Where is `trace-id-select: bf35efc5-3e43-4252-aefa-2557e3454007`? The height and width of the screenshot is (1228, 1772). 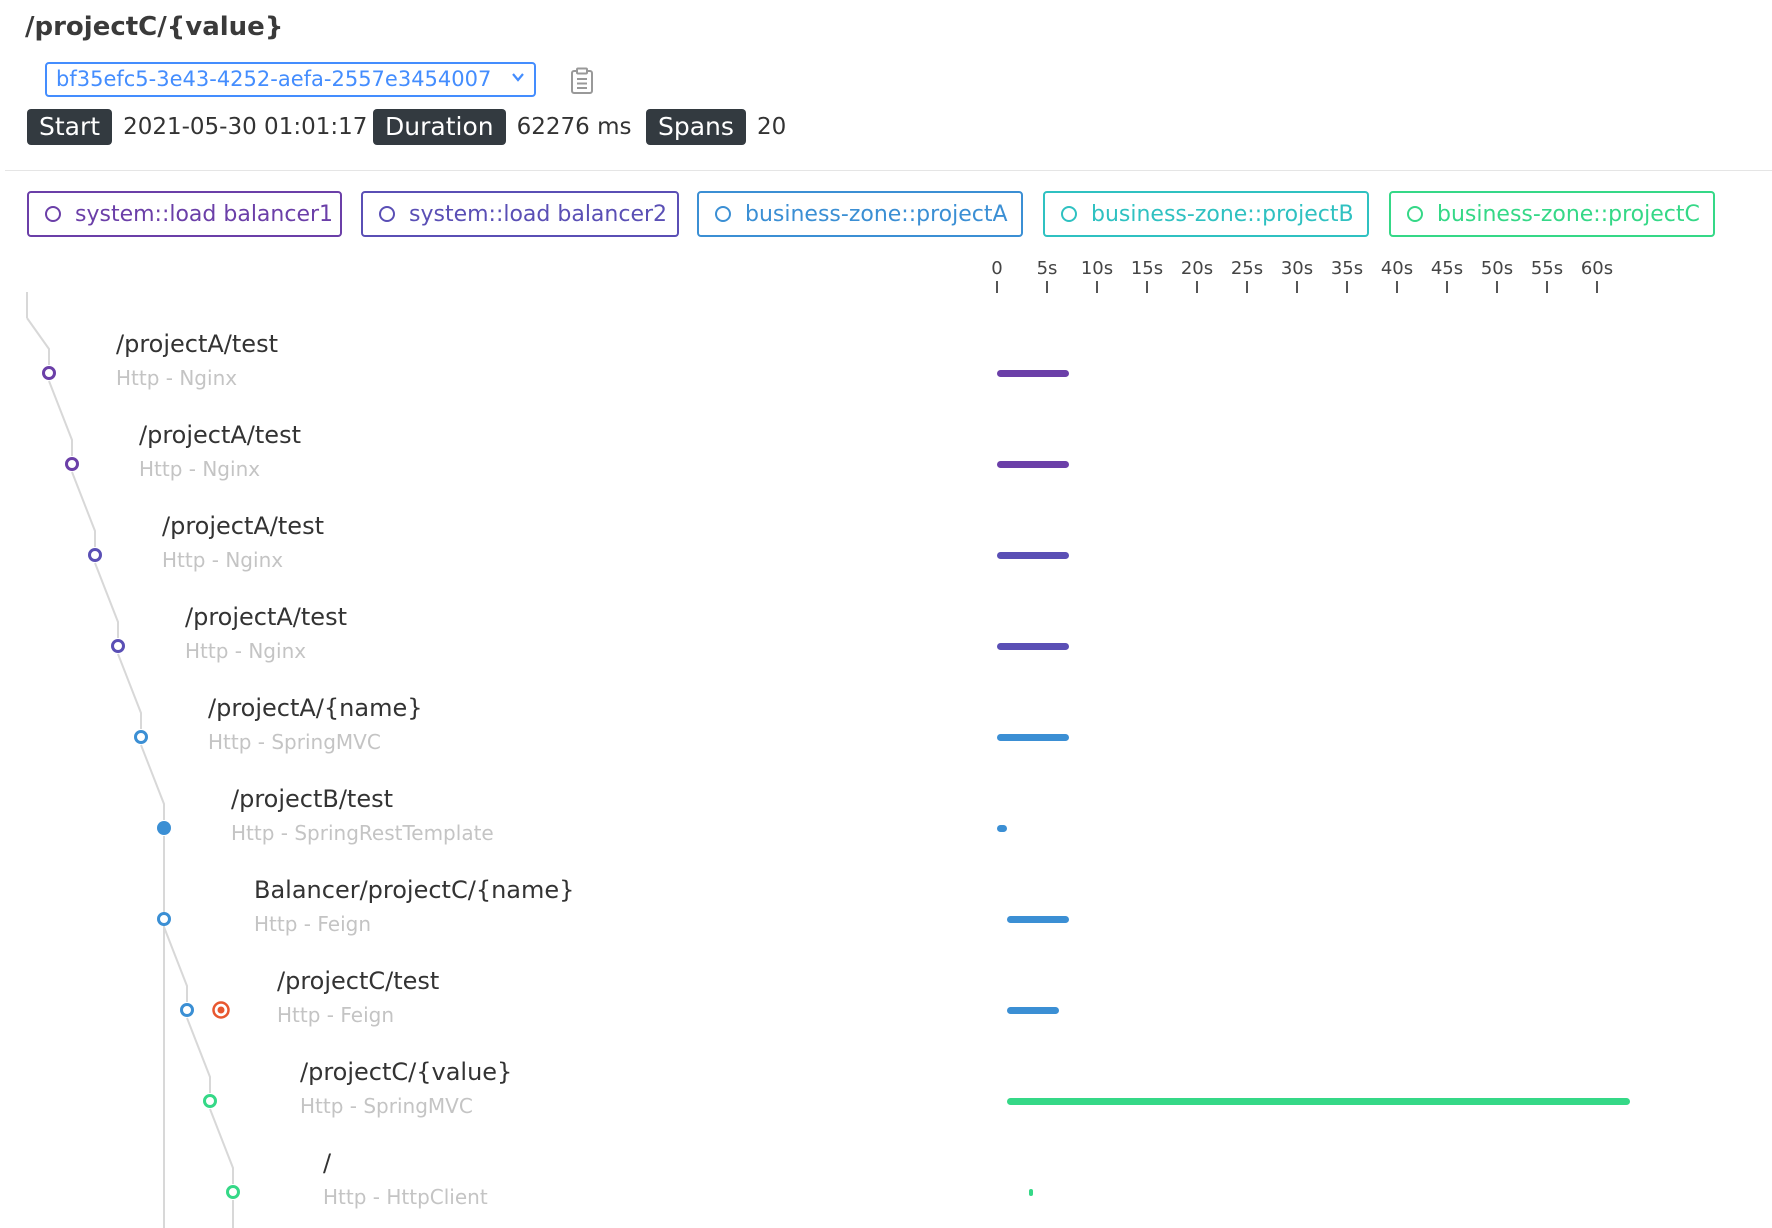
trace-id-select: bf35efc5-3e43-4252-aefa-2557e3454007 is located at coordinates (290, 79).